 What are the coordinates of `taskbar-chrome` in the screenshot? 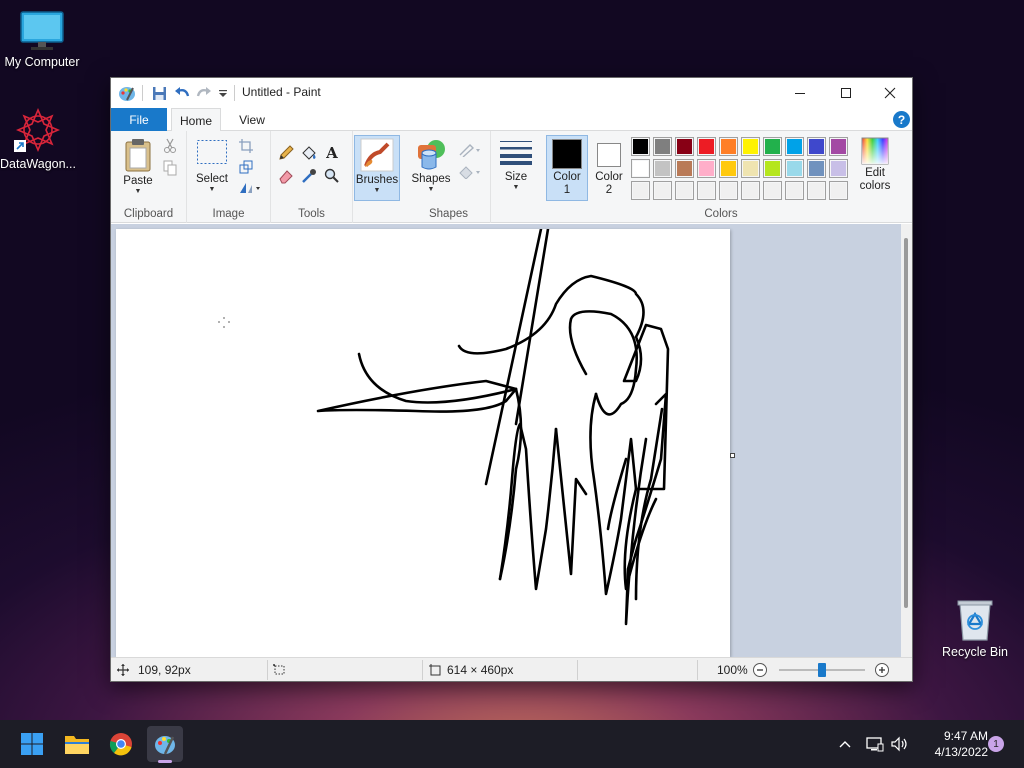 It's located at (121, 744).